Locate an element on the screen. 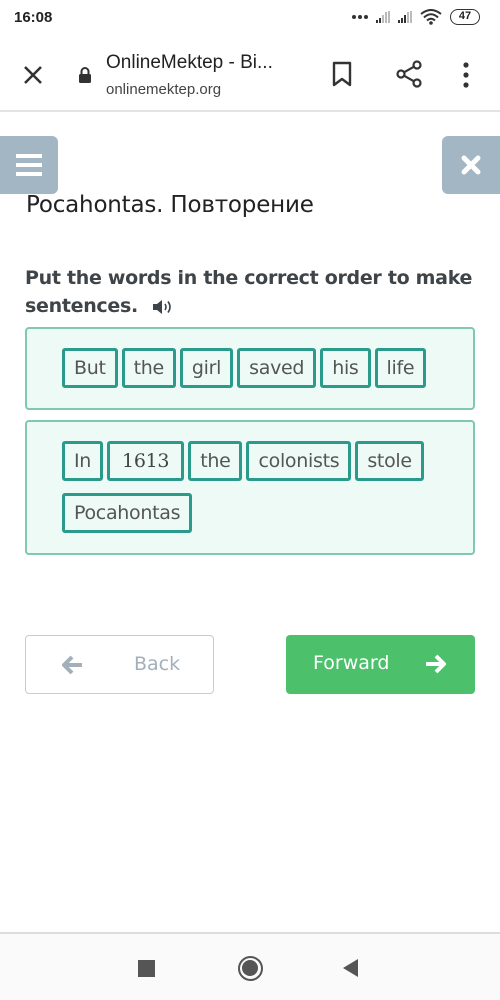  word-tile: his is located at coordinates (345, 368).